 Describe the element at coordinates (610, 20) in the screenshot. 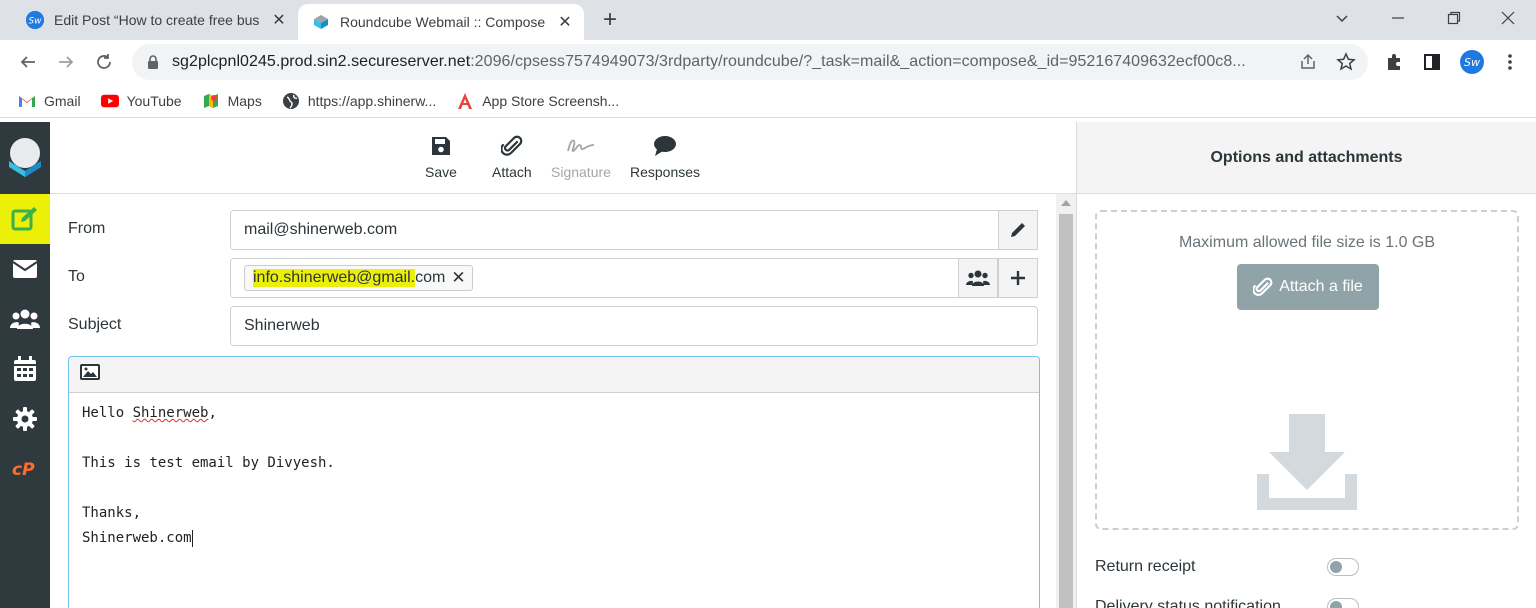

I see `new-tab-button: +` at that location.